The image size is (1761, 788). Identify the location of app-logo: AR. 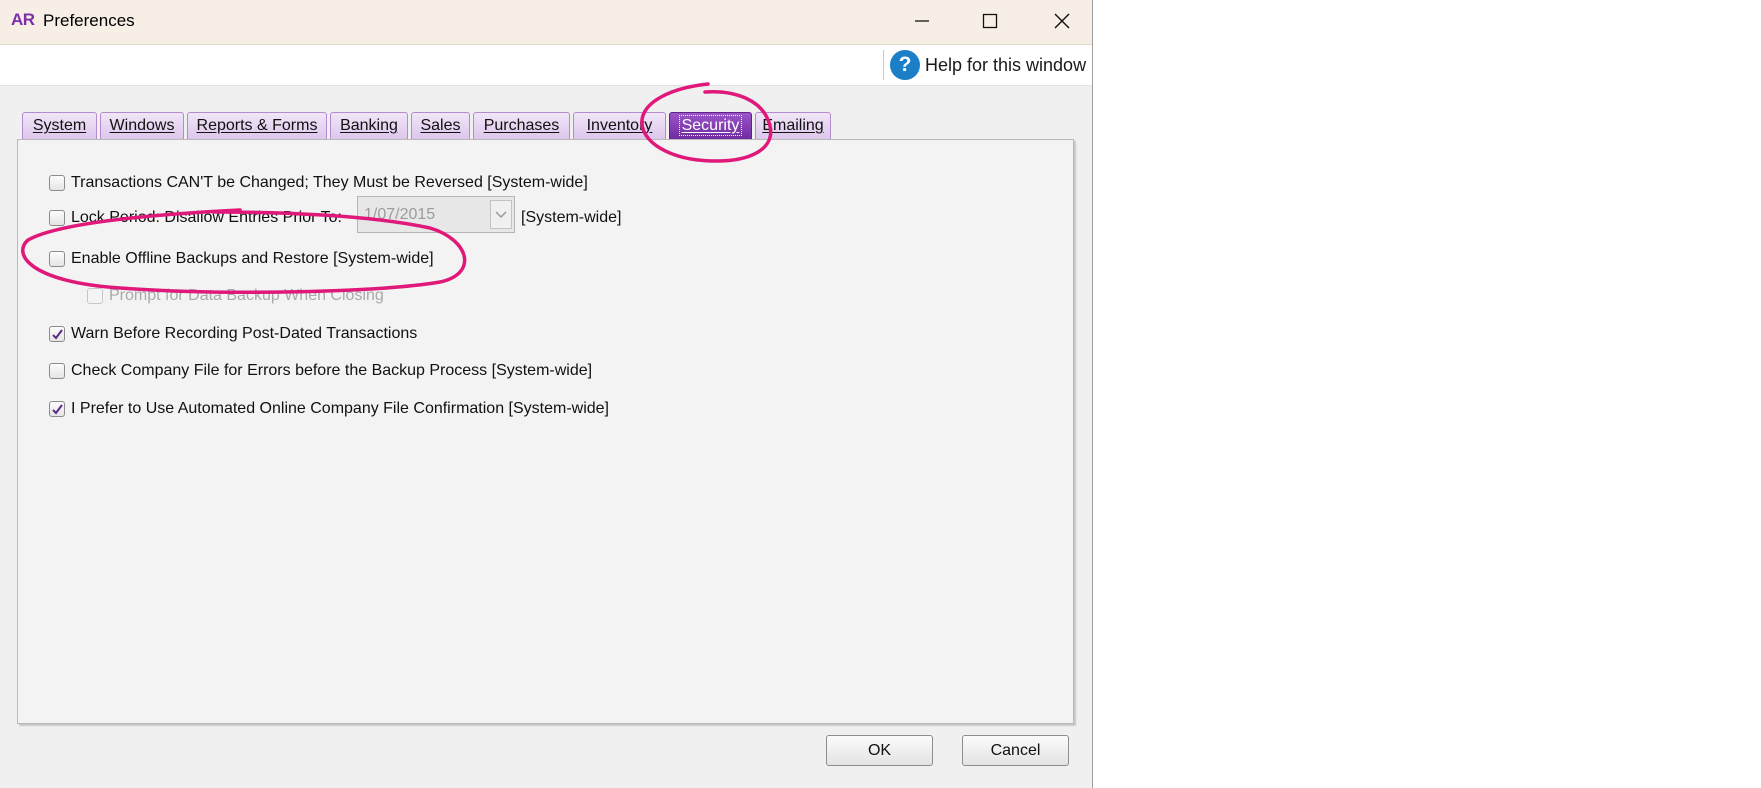
(23, 19).